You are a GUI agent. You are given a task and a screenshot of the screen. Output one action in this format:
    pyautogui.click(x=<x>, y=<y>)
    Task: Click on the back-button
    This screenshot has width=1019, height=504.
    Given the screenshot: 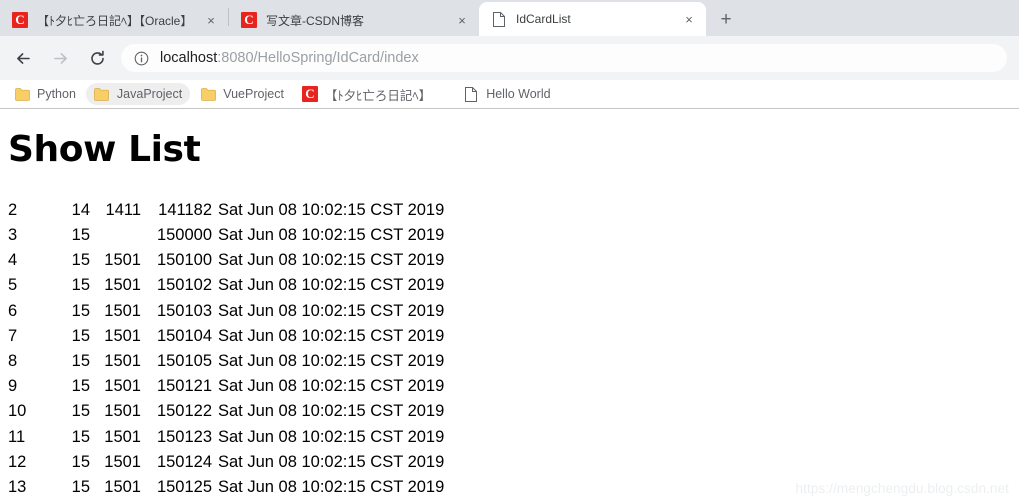 What is the action you would take?
    pyautogui.click(x=23, y=58)
    